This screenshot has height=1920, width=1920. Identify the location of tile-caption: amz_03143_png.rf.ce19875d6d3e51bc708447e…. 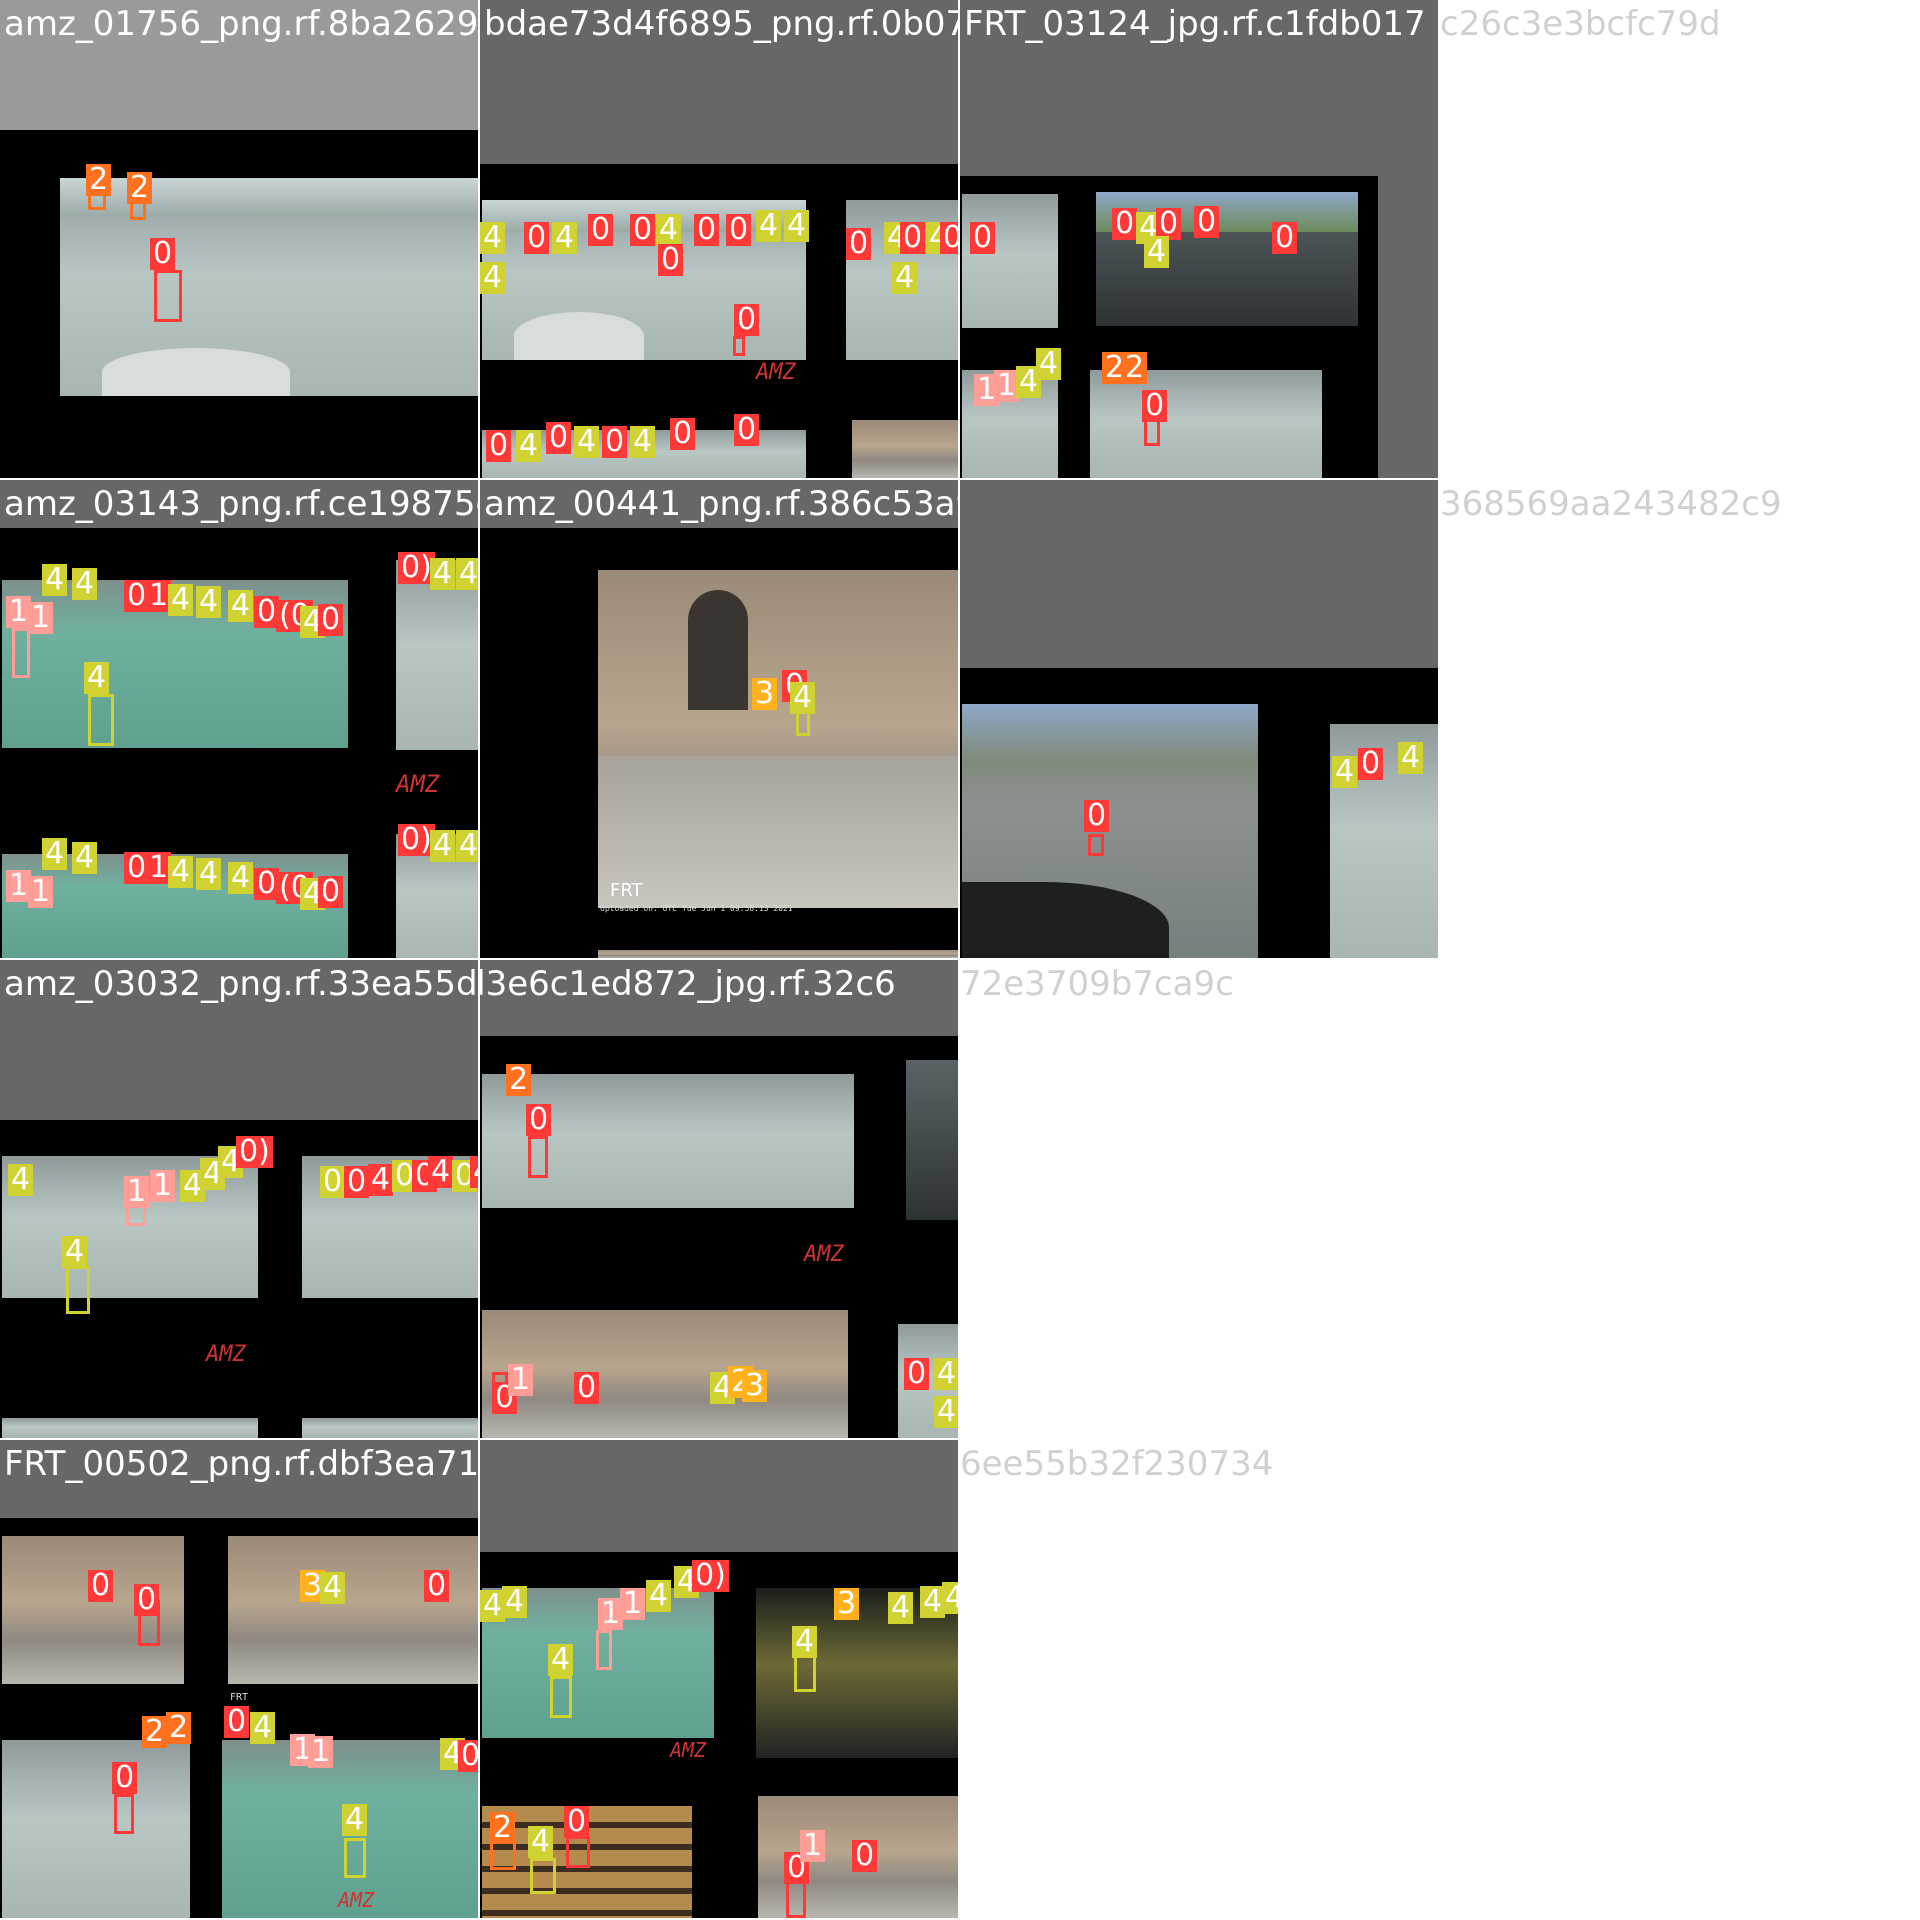
(241, 504).